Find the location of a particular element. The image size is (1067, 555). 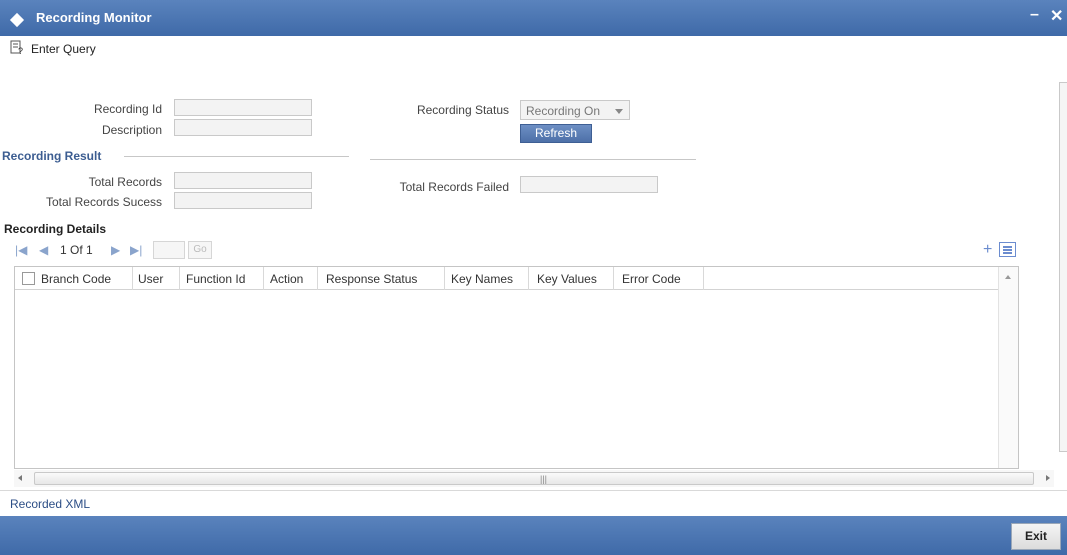

grid-horizontal-scrollbar: ||| is located at coordinates (534, 478).